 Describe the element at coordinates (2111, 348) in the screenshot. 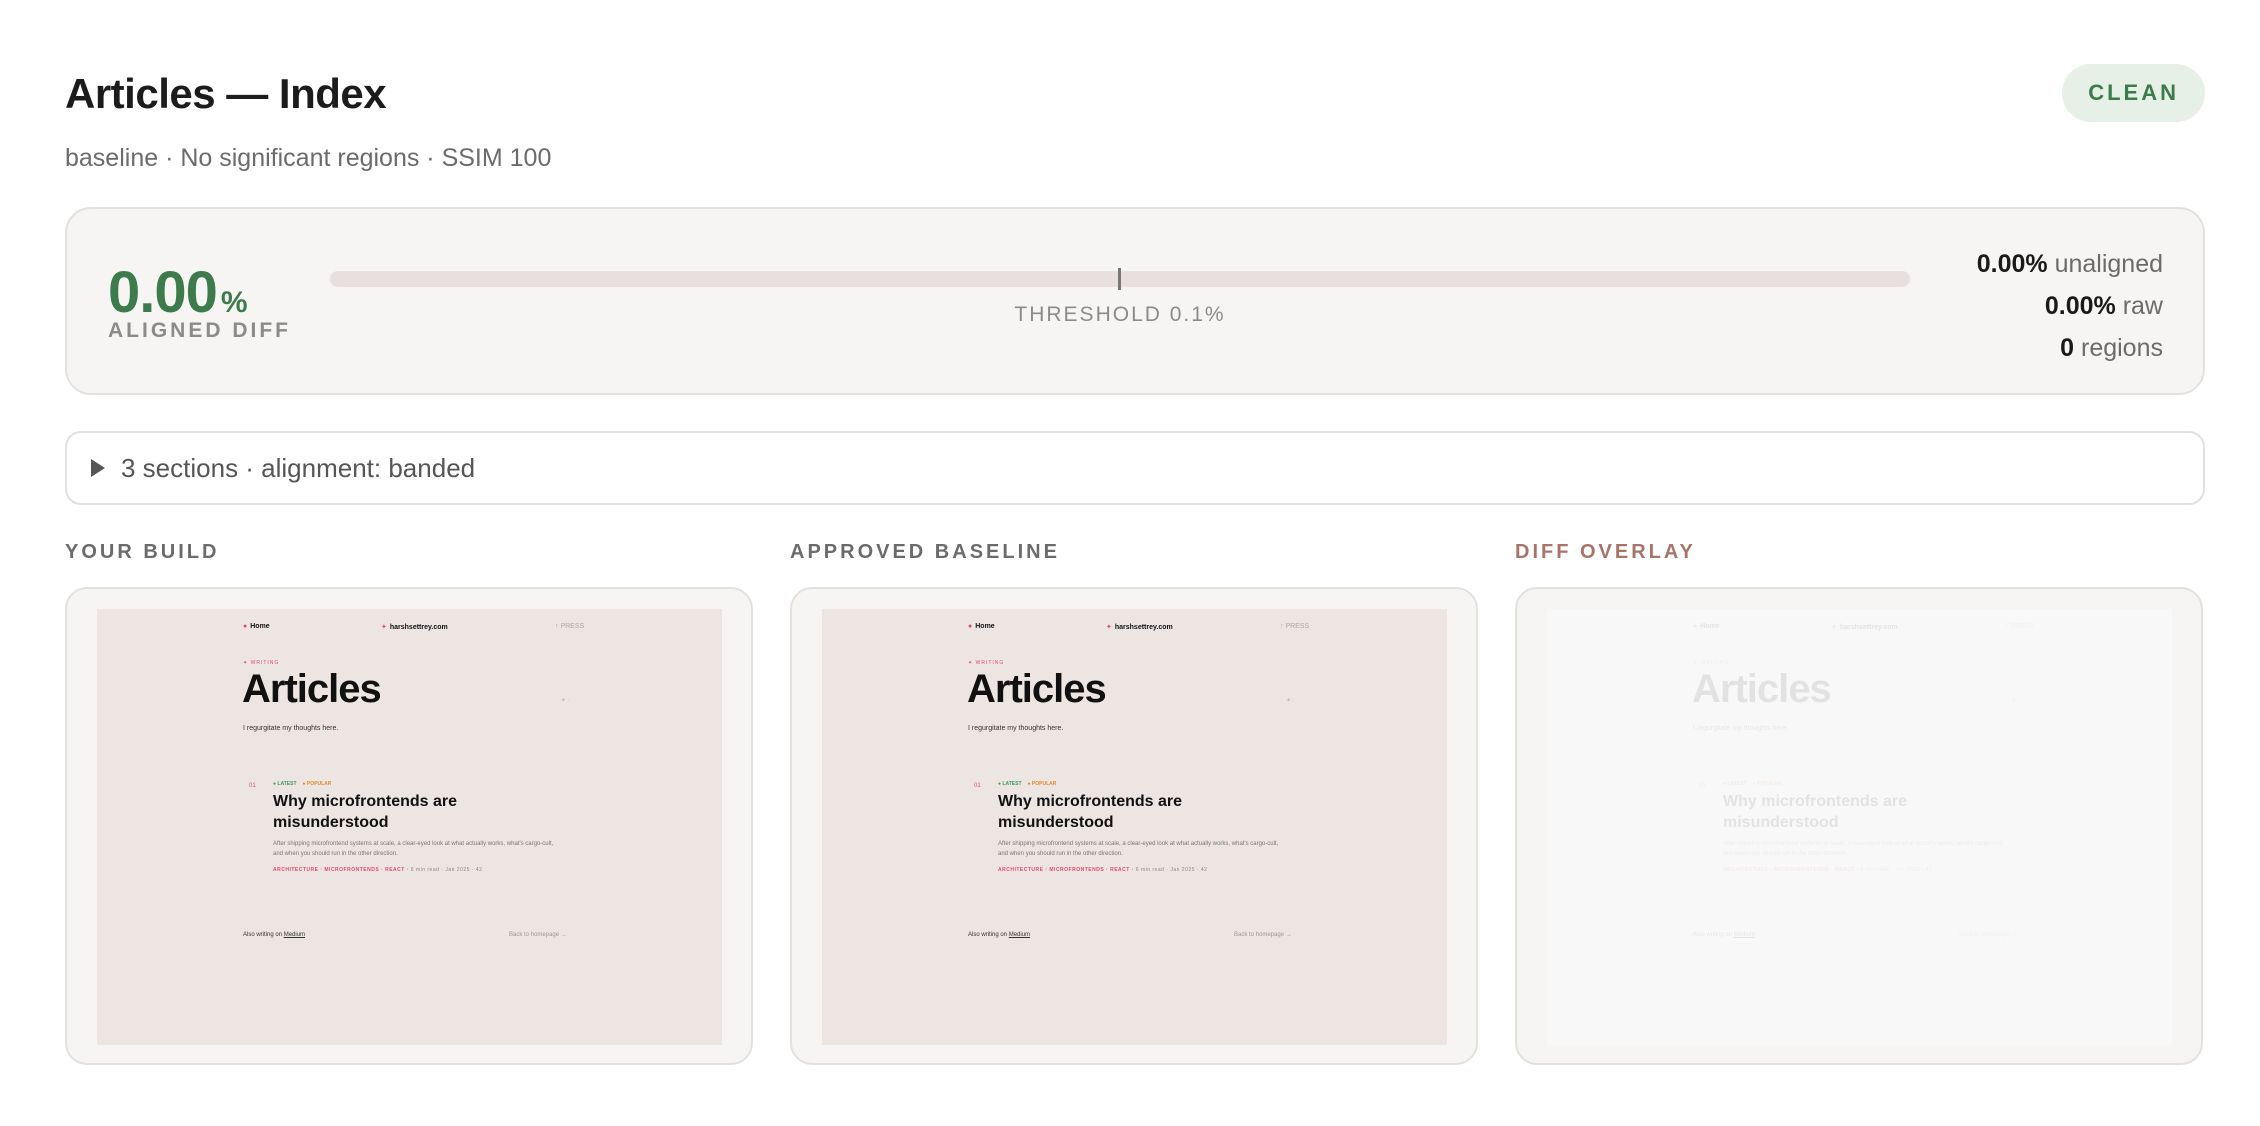

I see `metric-regions: 0 regions` at that location.